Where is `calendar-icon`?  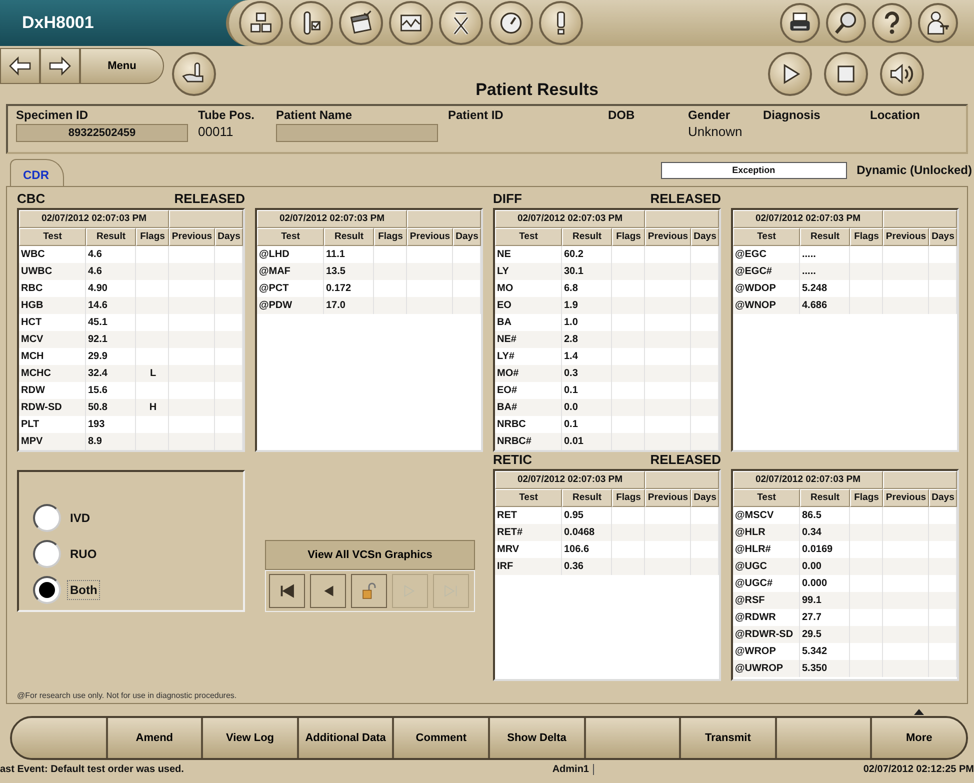
calendar-icon is located at coordinates (361, 23).